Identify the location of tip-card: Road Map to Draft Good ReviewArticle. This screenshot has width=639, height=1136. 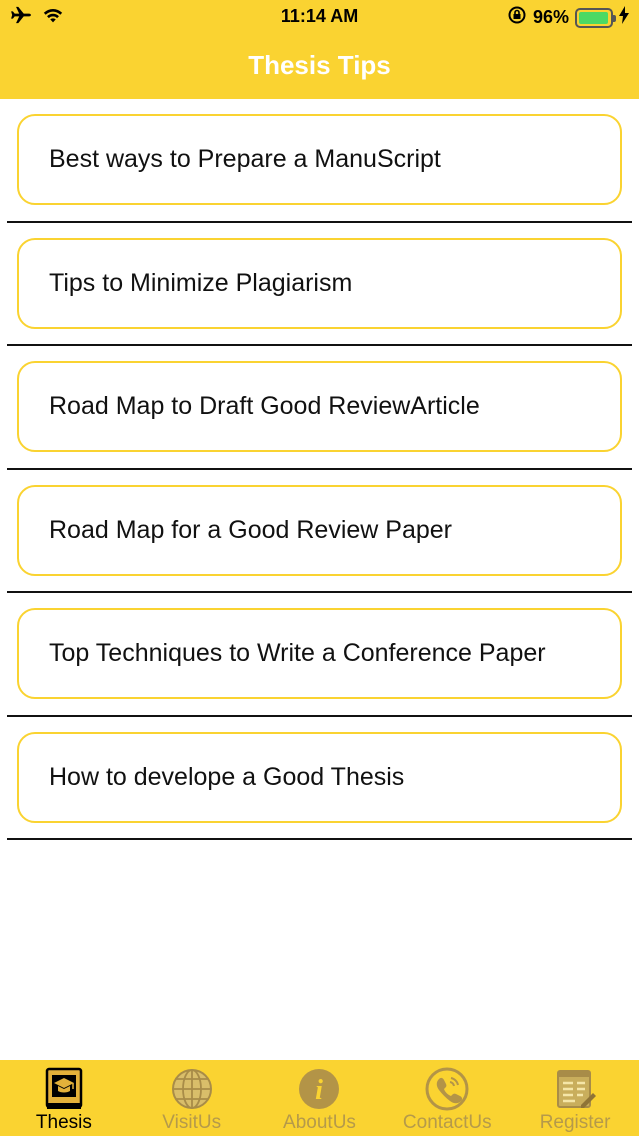
(319, 406).